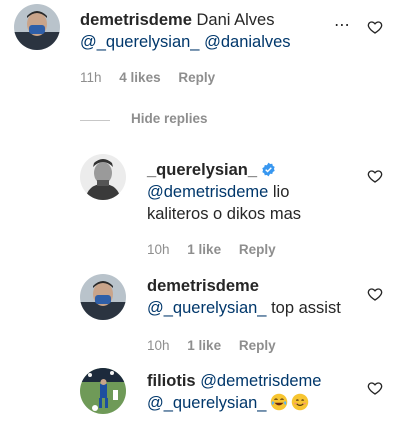  What do you see at coordinates (169, 118) in the screenshot?
I see `hide-replies-button: Hide replies` at bounding box center [169, 118].